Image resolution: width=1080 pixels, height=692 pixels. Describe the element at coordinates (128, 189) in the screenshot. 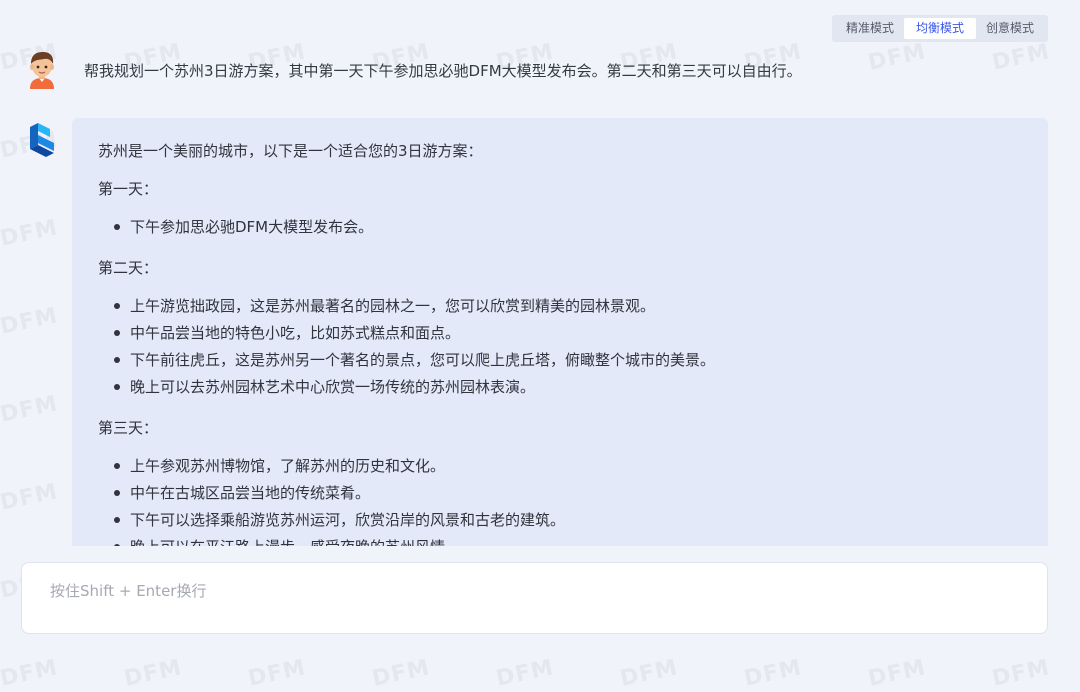

I see `day-heading: 第一天：` at that location.